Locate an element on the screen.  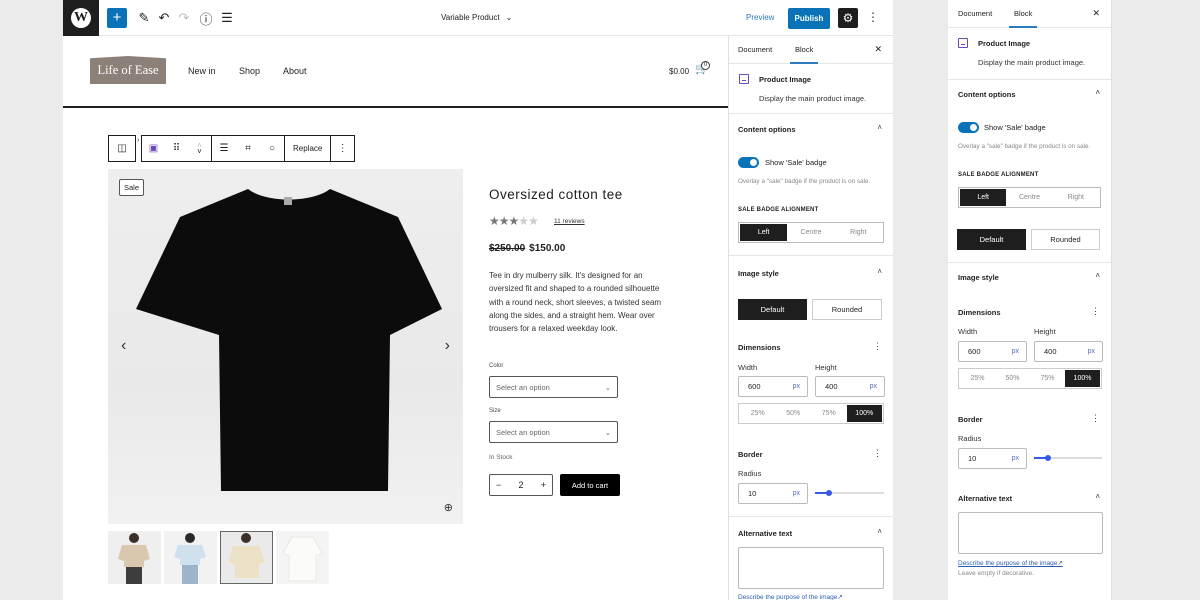
reviews-link: 11 reviews is located at coordinates (569, 221).